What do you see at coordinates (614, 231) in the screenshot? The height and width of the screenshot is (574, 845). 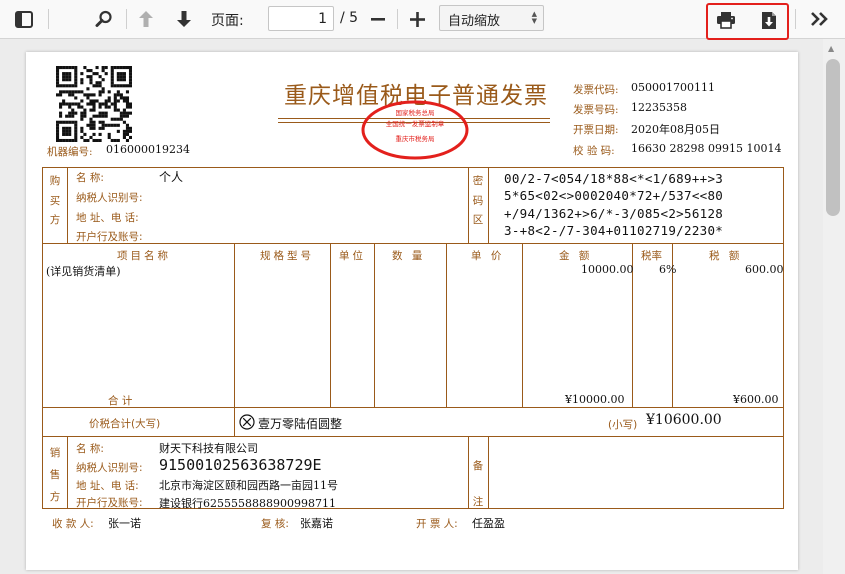 I see `cipher-line: 3-+8<2-/7-304+01102719/2230*` at bounding box center [614, 231].